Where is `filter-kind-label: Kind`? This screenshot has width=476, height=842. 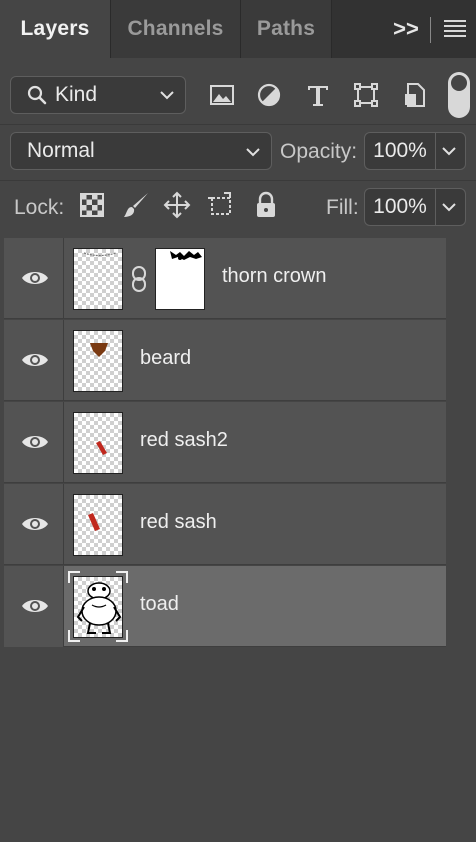
filter-kind-label: Kind is located at coordinates (76, 94).